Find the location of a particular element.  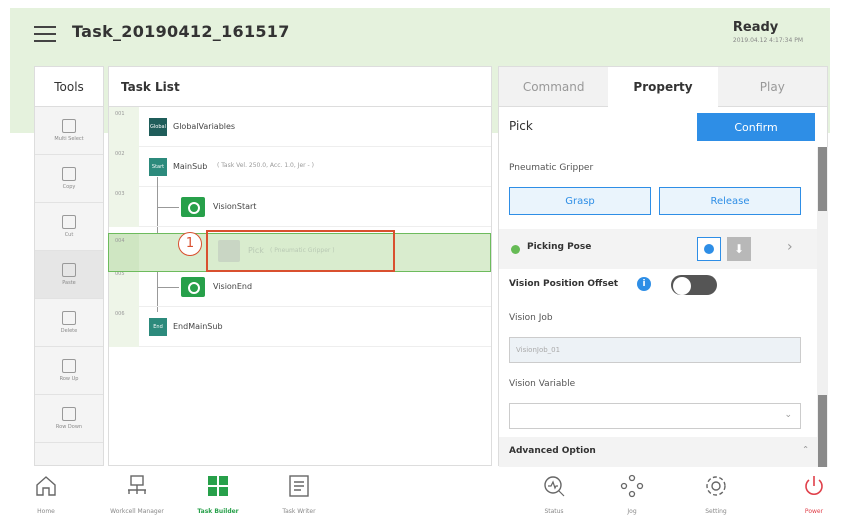

download-icon: ⬇ is located at coordinates (739, 249).